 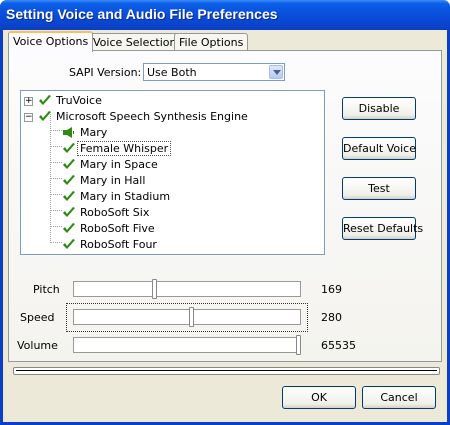 What do you see at coordinates (94, 132) in the screenshot?
I see `tree-item-label: Mary` at bounding box center [94, 132].